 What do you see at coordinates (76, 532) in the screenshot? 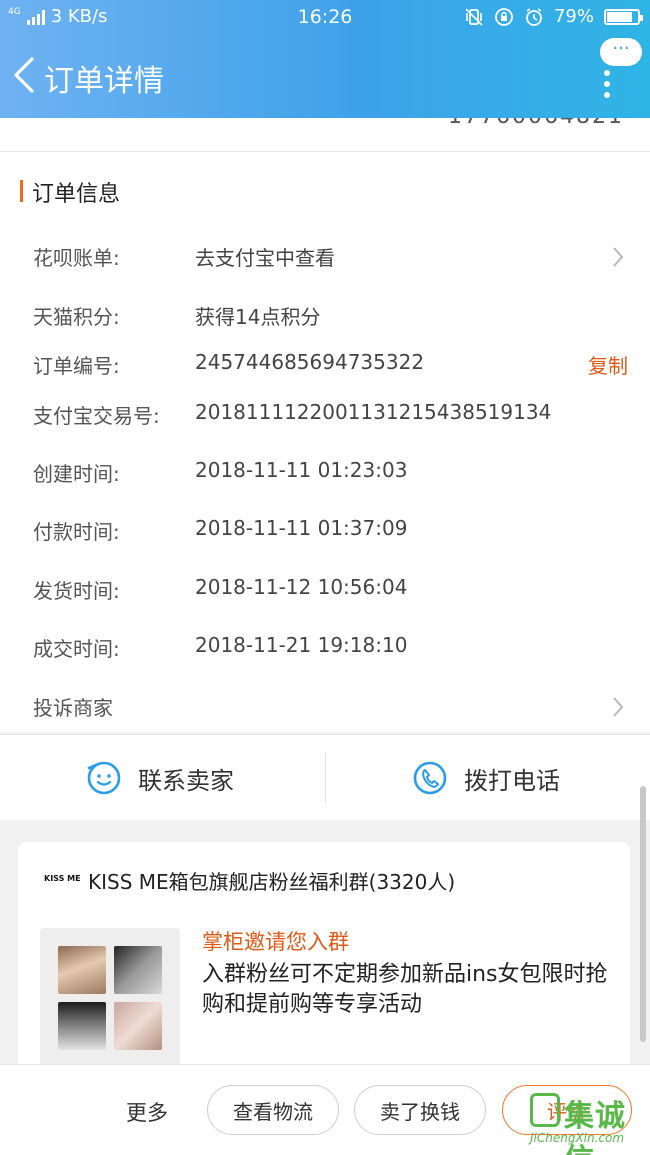
I see `row-label: 付款时间:` at bounding box center [76, 532].